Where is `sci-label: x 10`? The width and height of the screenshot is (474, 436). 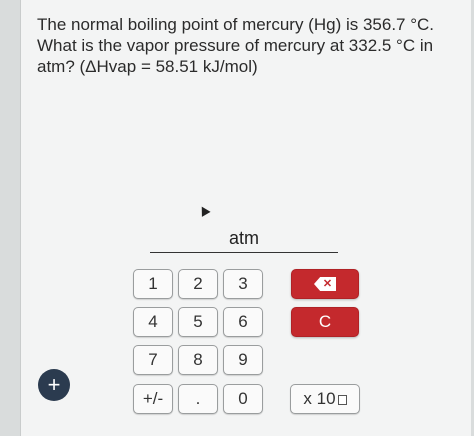
sci-label: x 10 is located at coordinates (319, 398).